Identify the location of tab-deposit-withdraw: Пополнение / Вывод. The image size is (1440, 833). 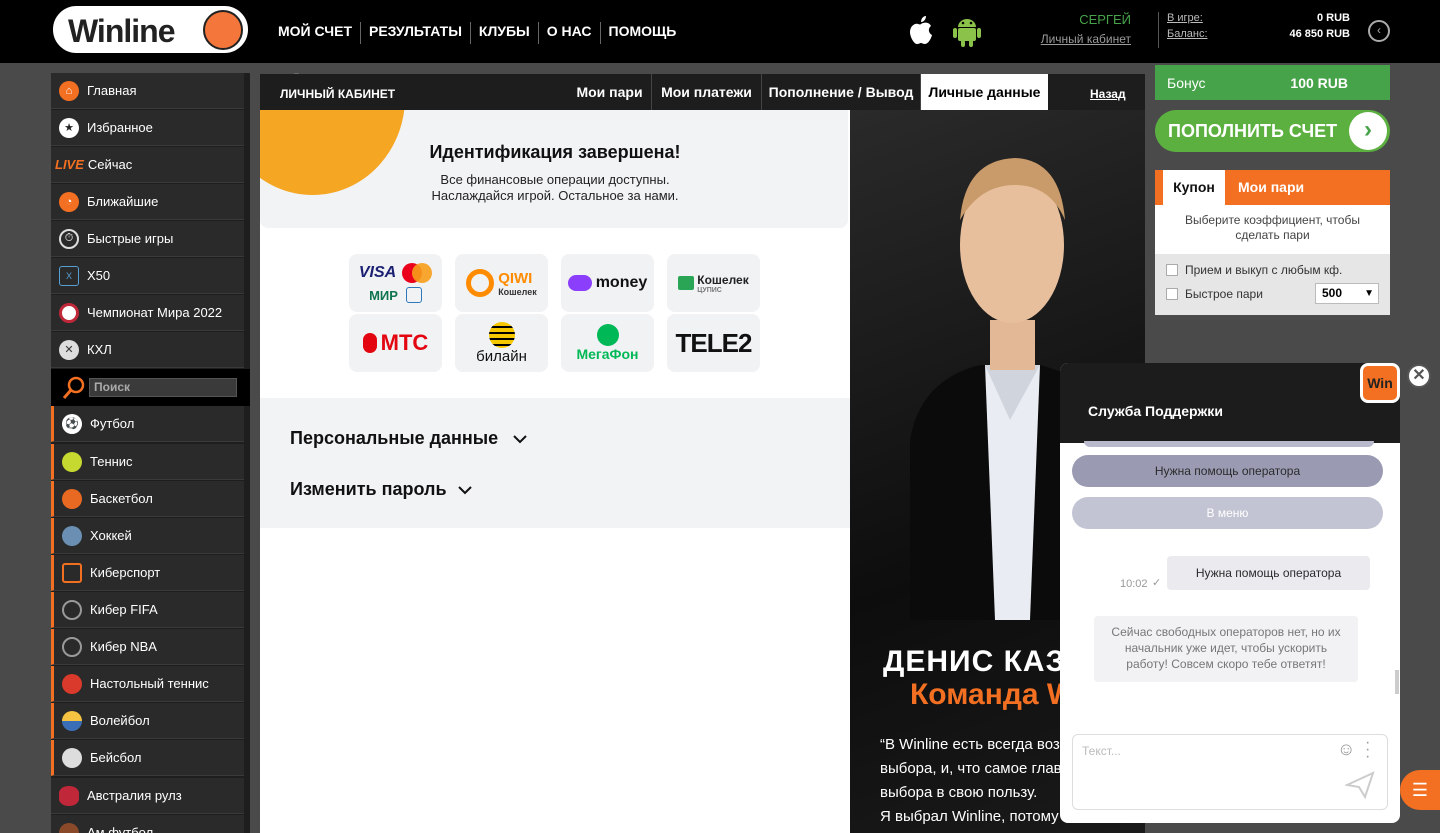
(840, 92).